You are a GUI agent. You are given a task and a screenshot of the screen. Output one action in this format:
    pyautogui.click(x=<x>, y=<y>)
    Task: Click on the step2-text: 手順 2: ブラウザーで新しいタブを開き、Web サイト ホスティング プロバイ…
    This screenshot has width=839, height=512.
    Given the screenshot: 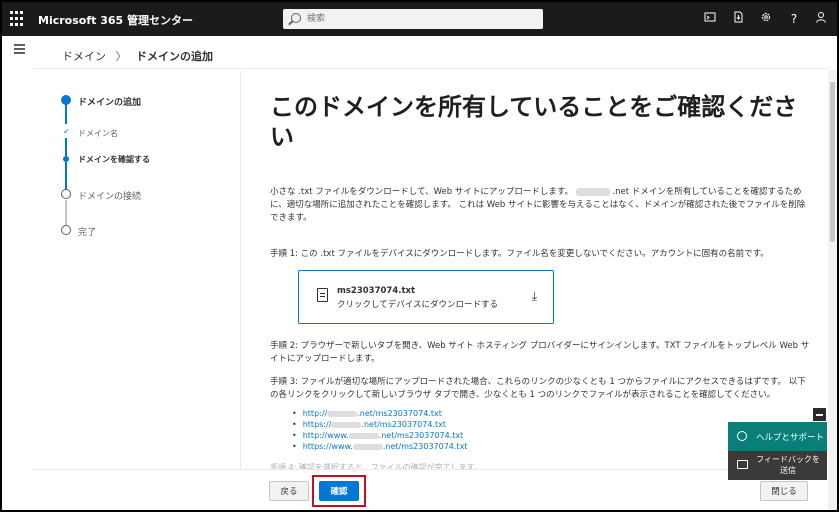 What is the action you would take?
    pyautogui.click(x=540, y=352)
    